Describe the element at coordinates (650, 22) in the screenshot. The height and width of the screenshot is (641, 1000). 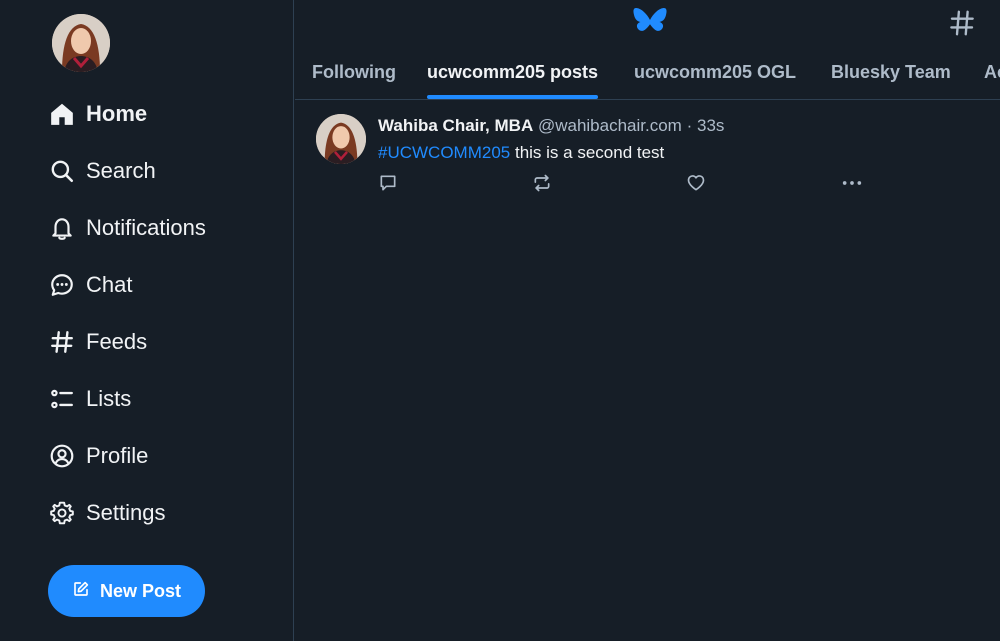
I see `butterfly-logo` at that location.